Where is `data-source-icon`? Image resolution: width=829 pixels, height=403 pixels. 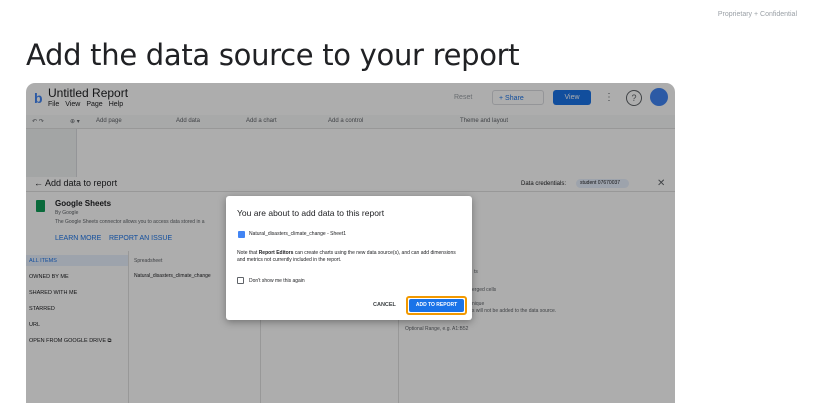 data-source-icon is located at coordinates (241, 234).